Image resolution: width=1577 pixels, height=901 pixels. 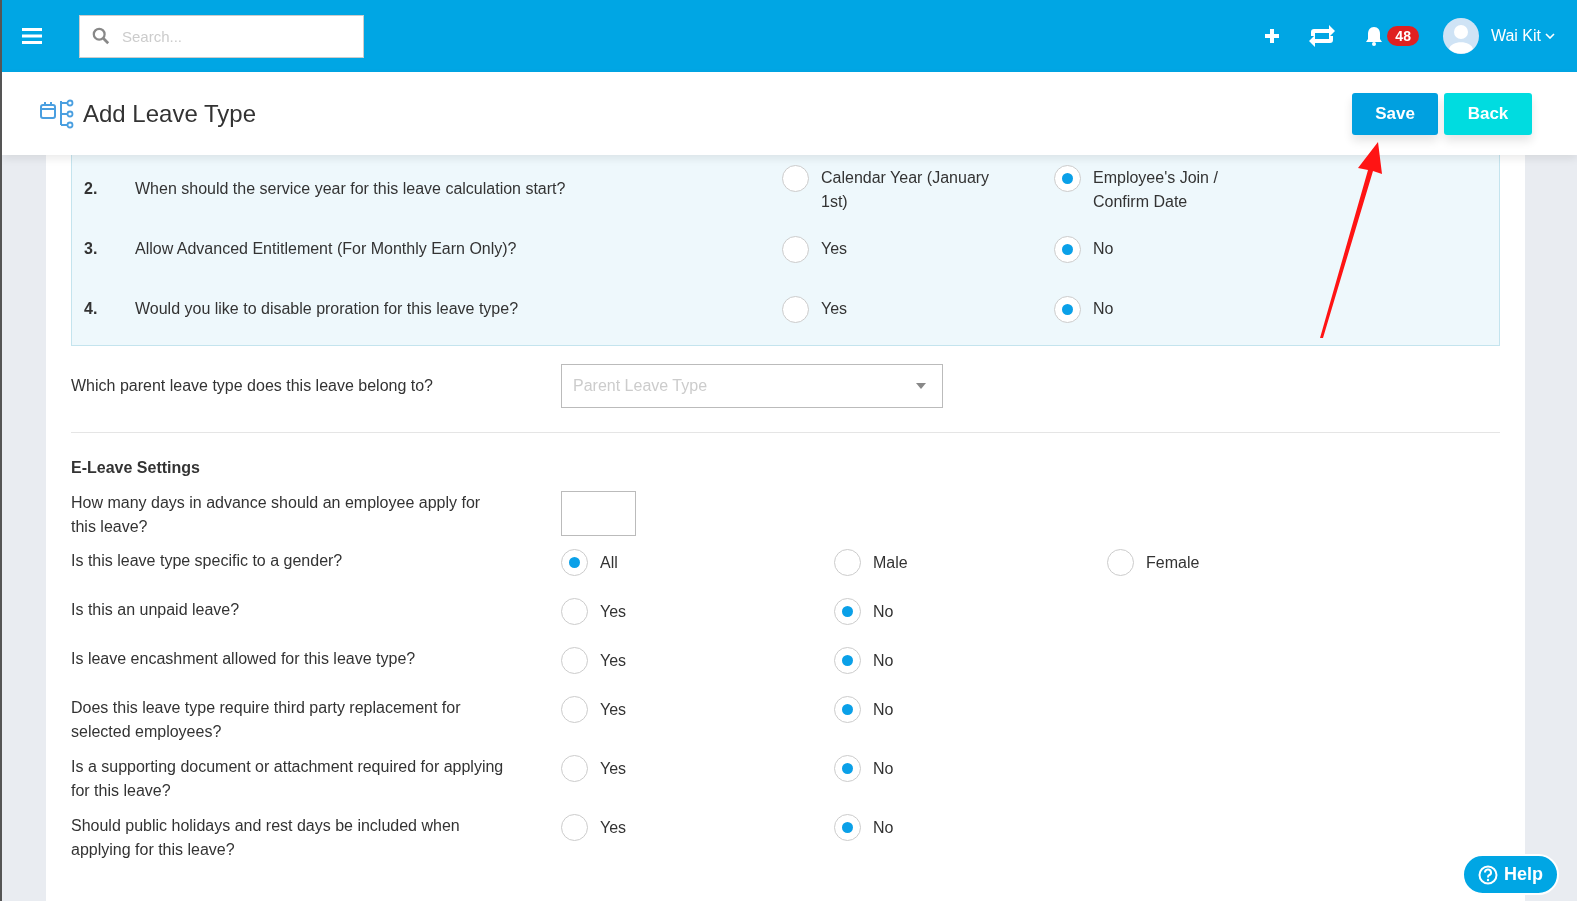 I want to click on question-label: Is this an unpaid leave?, so click(x=156, y=610).